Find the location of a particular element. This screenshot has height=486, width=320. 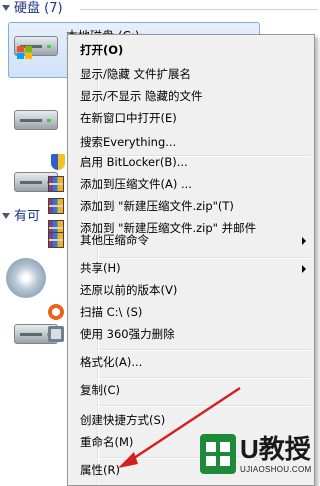

watermark-url: UJIAOSHOU.COM is located at coordinates (276, 469).